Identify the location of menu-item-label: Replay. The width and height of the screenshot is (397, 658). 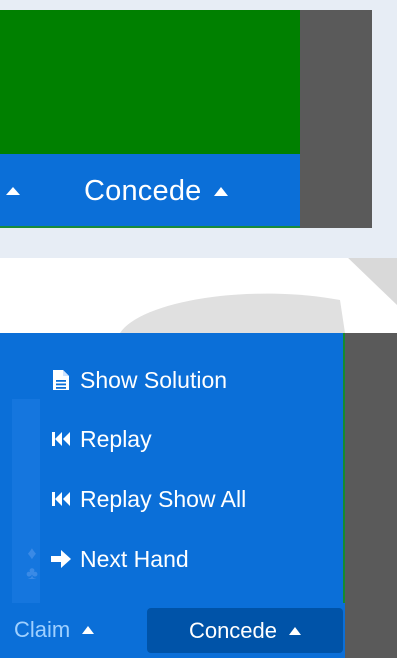
(116, 438).